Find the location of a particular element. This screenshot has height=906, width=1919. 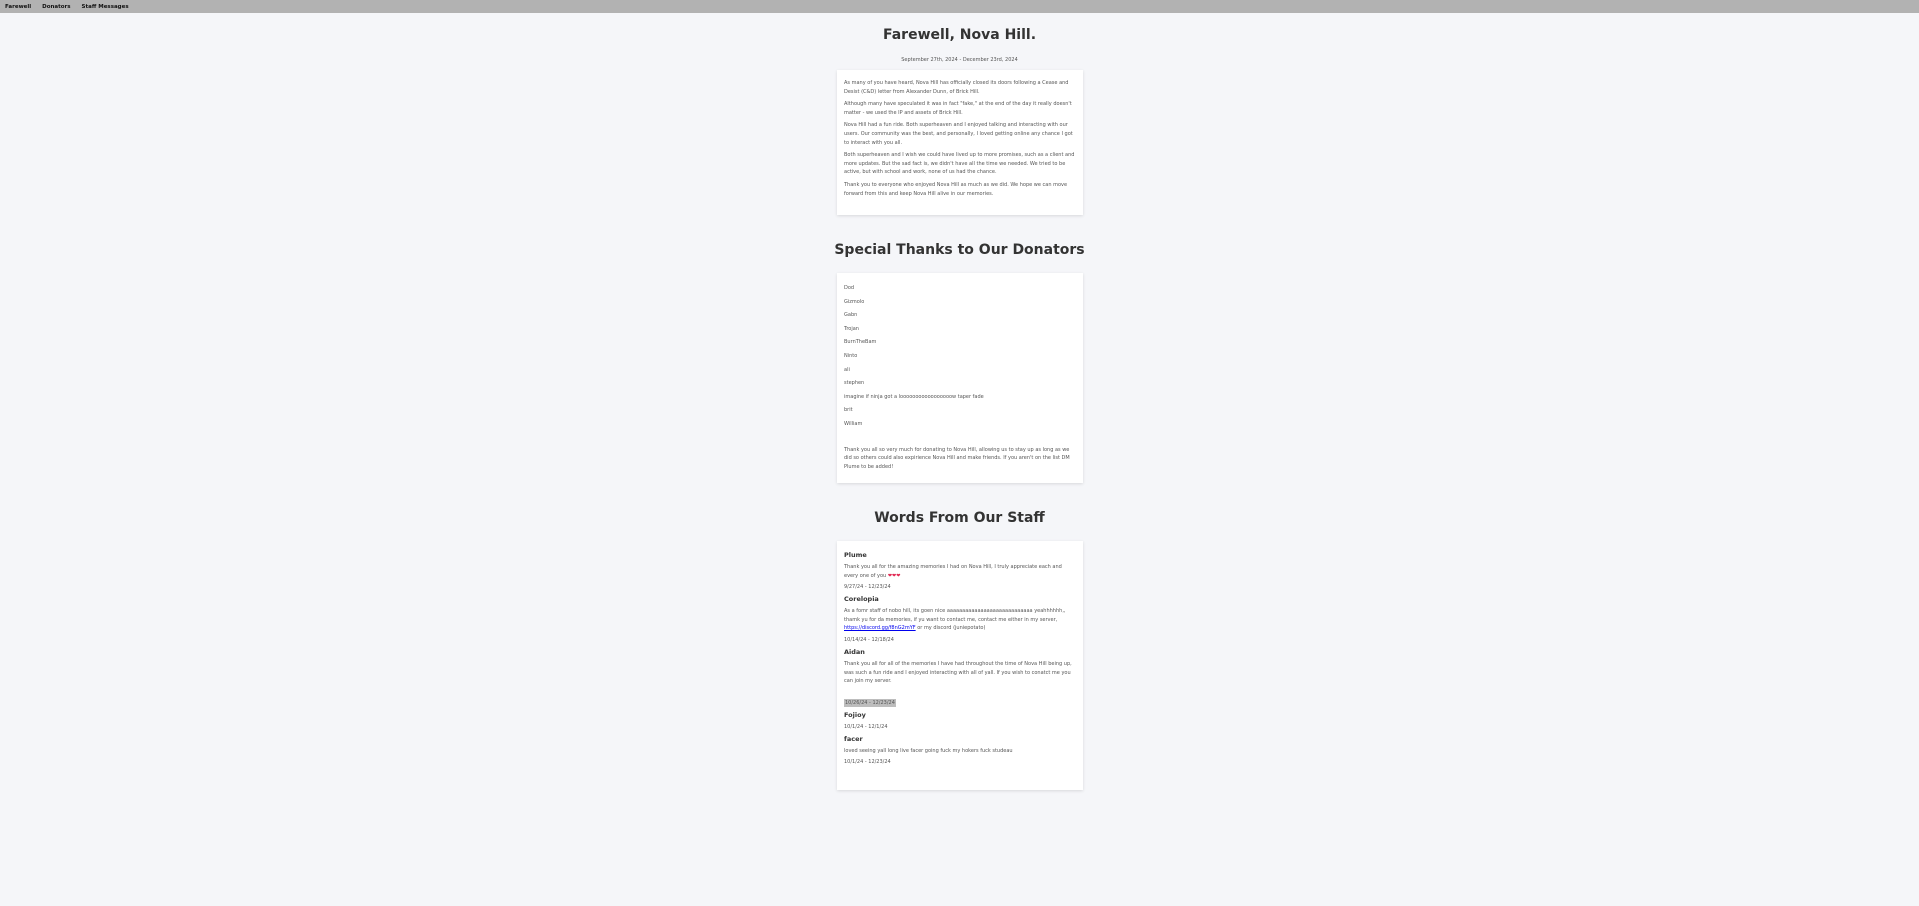

staff-name: facer is located at coordinates (853, 738).